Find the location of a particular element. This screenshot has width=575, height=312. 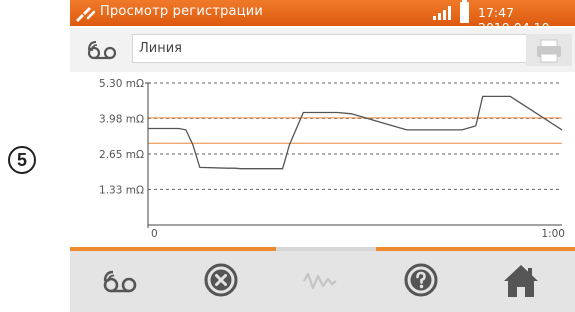

step-number-badge: 5 is located at coordinates (22, 160).